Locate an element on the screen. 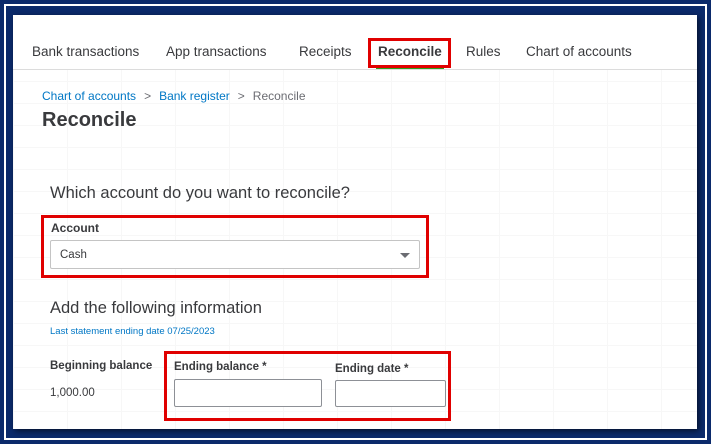 Image resolution: width=711 pixels, height=444 pixels. tab-chart-of-accounts: Chart of accounts is located at coordinates (579, 51).